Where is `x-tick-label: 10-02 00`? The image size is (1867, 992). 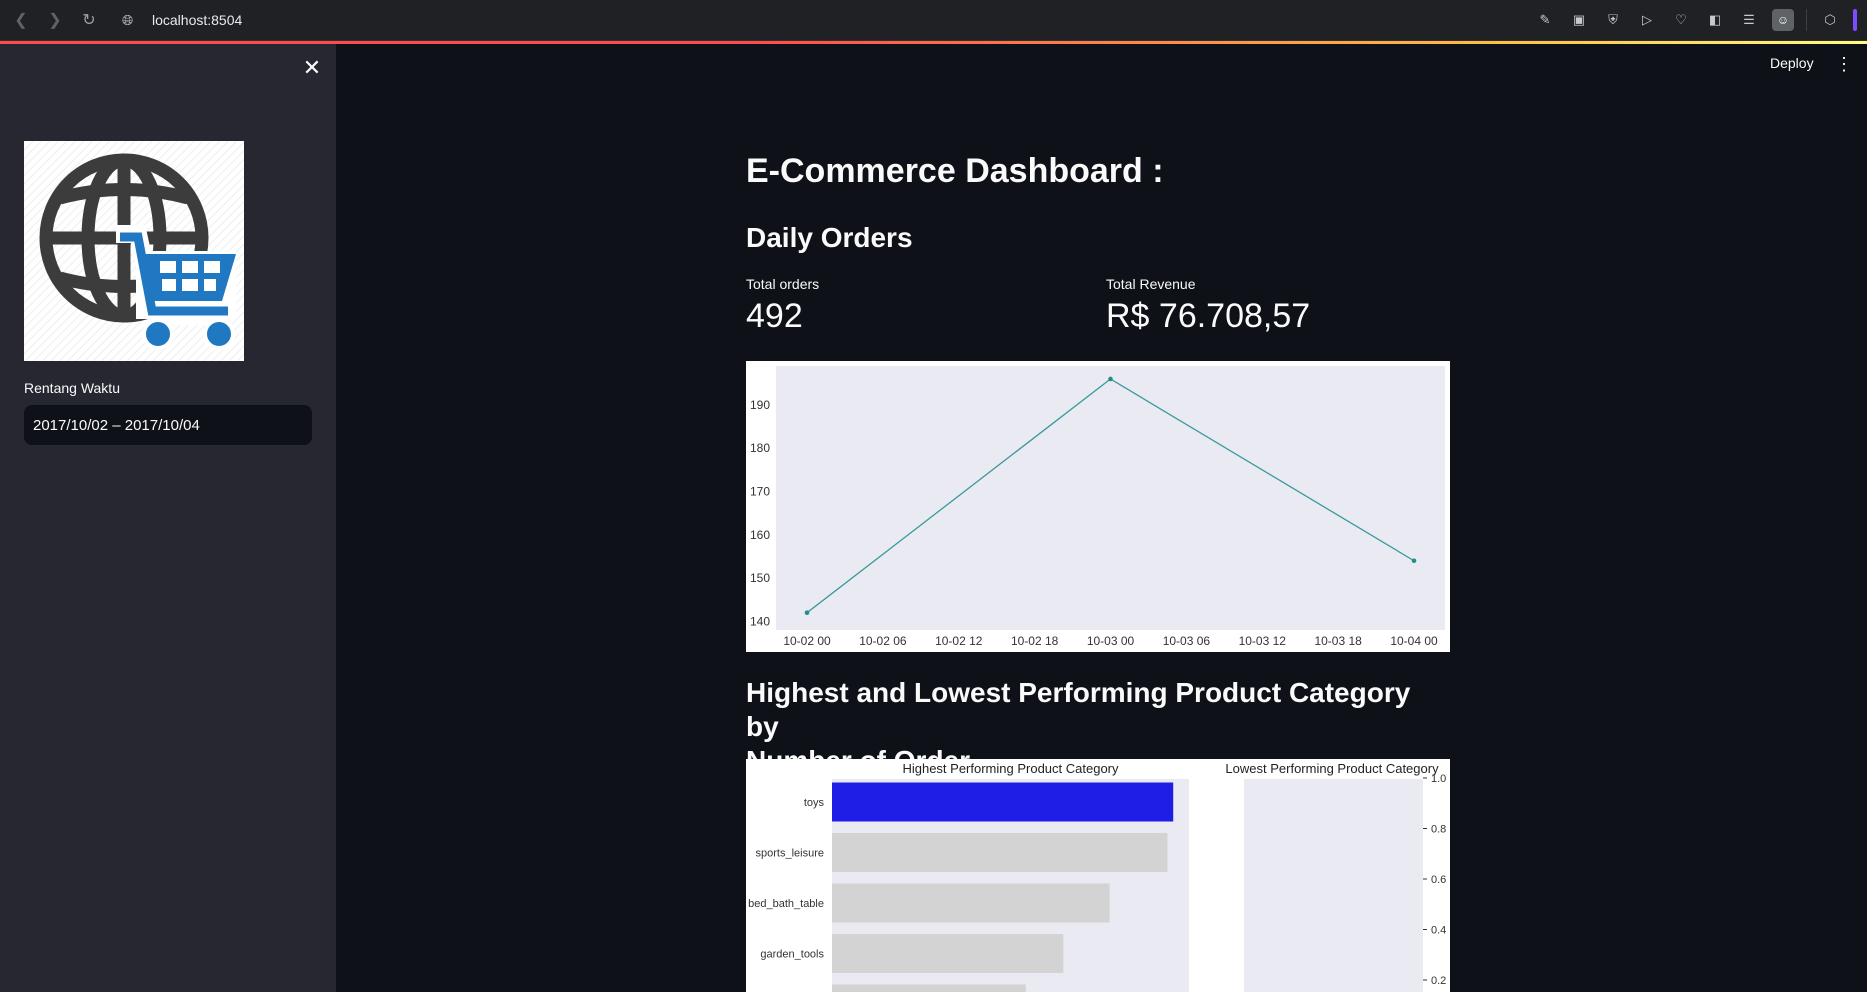
x-tick-label: 10-02 00 is located at coordinates (807, 641).